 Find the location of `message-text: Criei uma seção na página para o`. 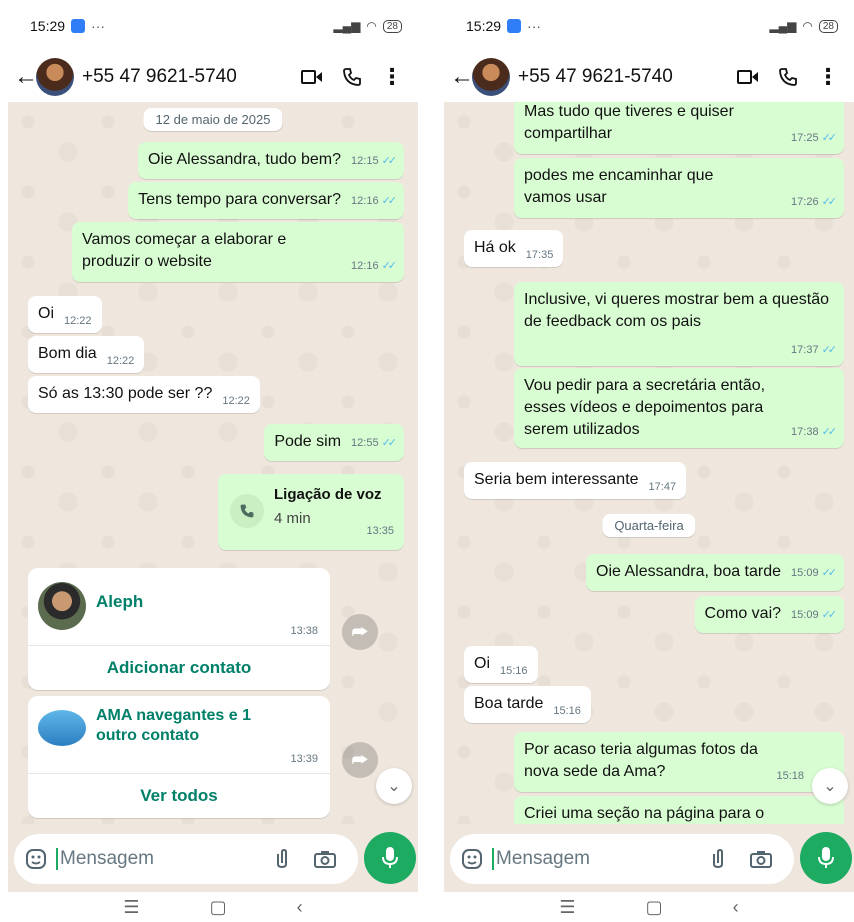

message-text: Criei uma seção na página para o is located at coordinates (644, 813).